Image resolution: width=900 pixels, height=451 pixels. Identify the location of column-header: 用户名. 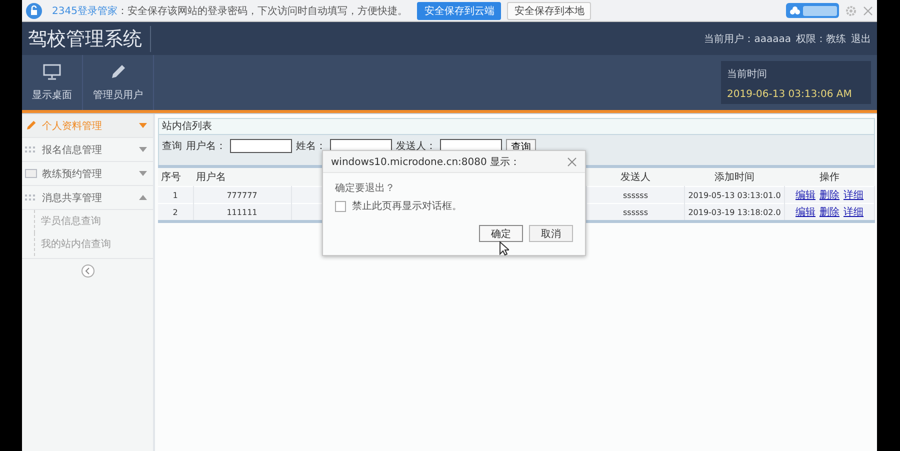
(242, 177).